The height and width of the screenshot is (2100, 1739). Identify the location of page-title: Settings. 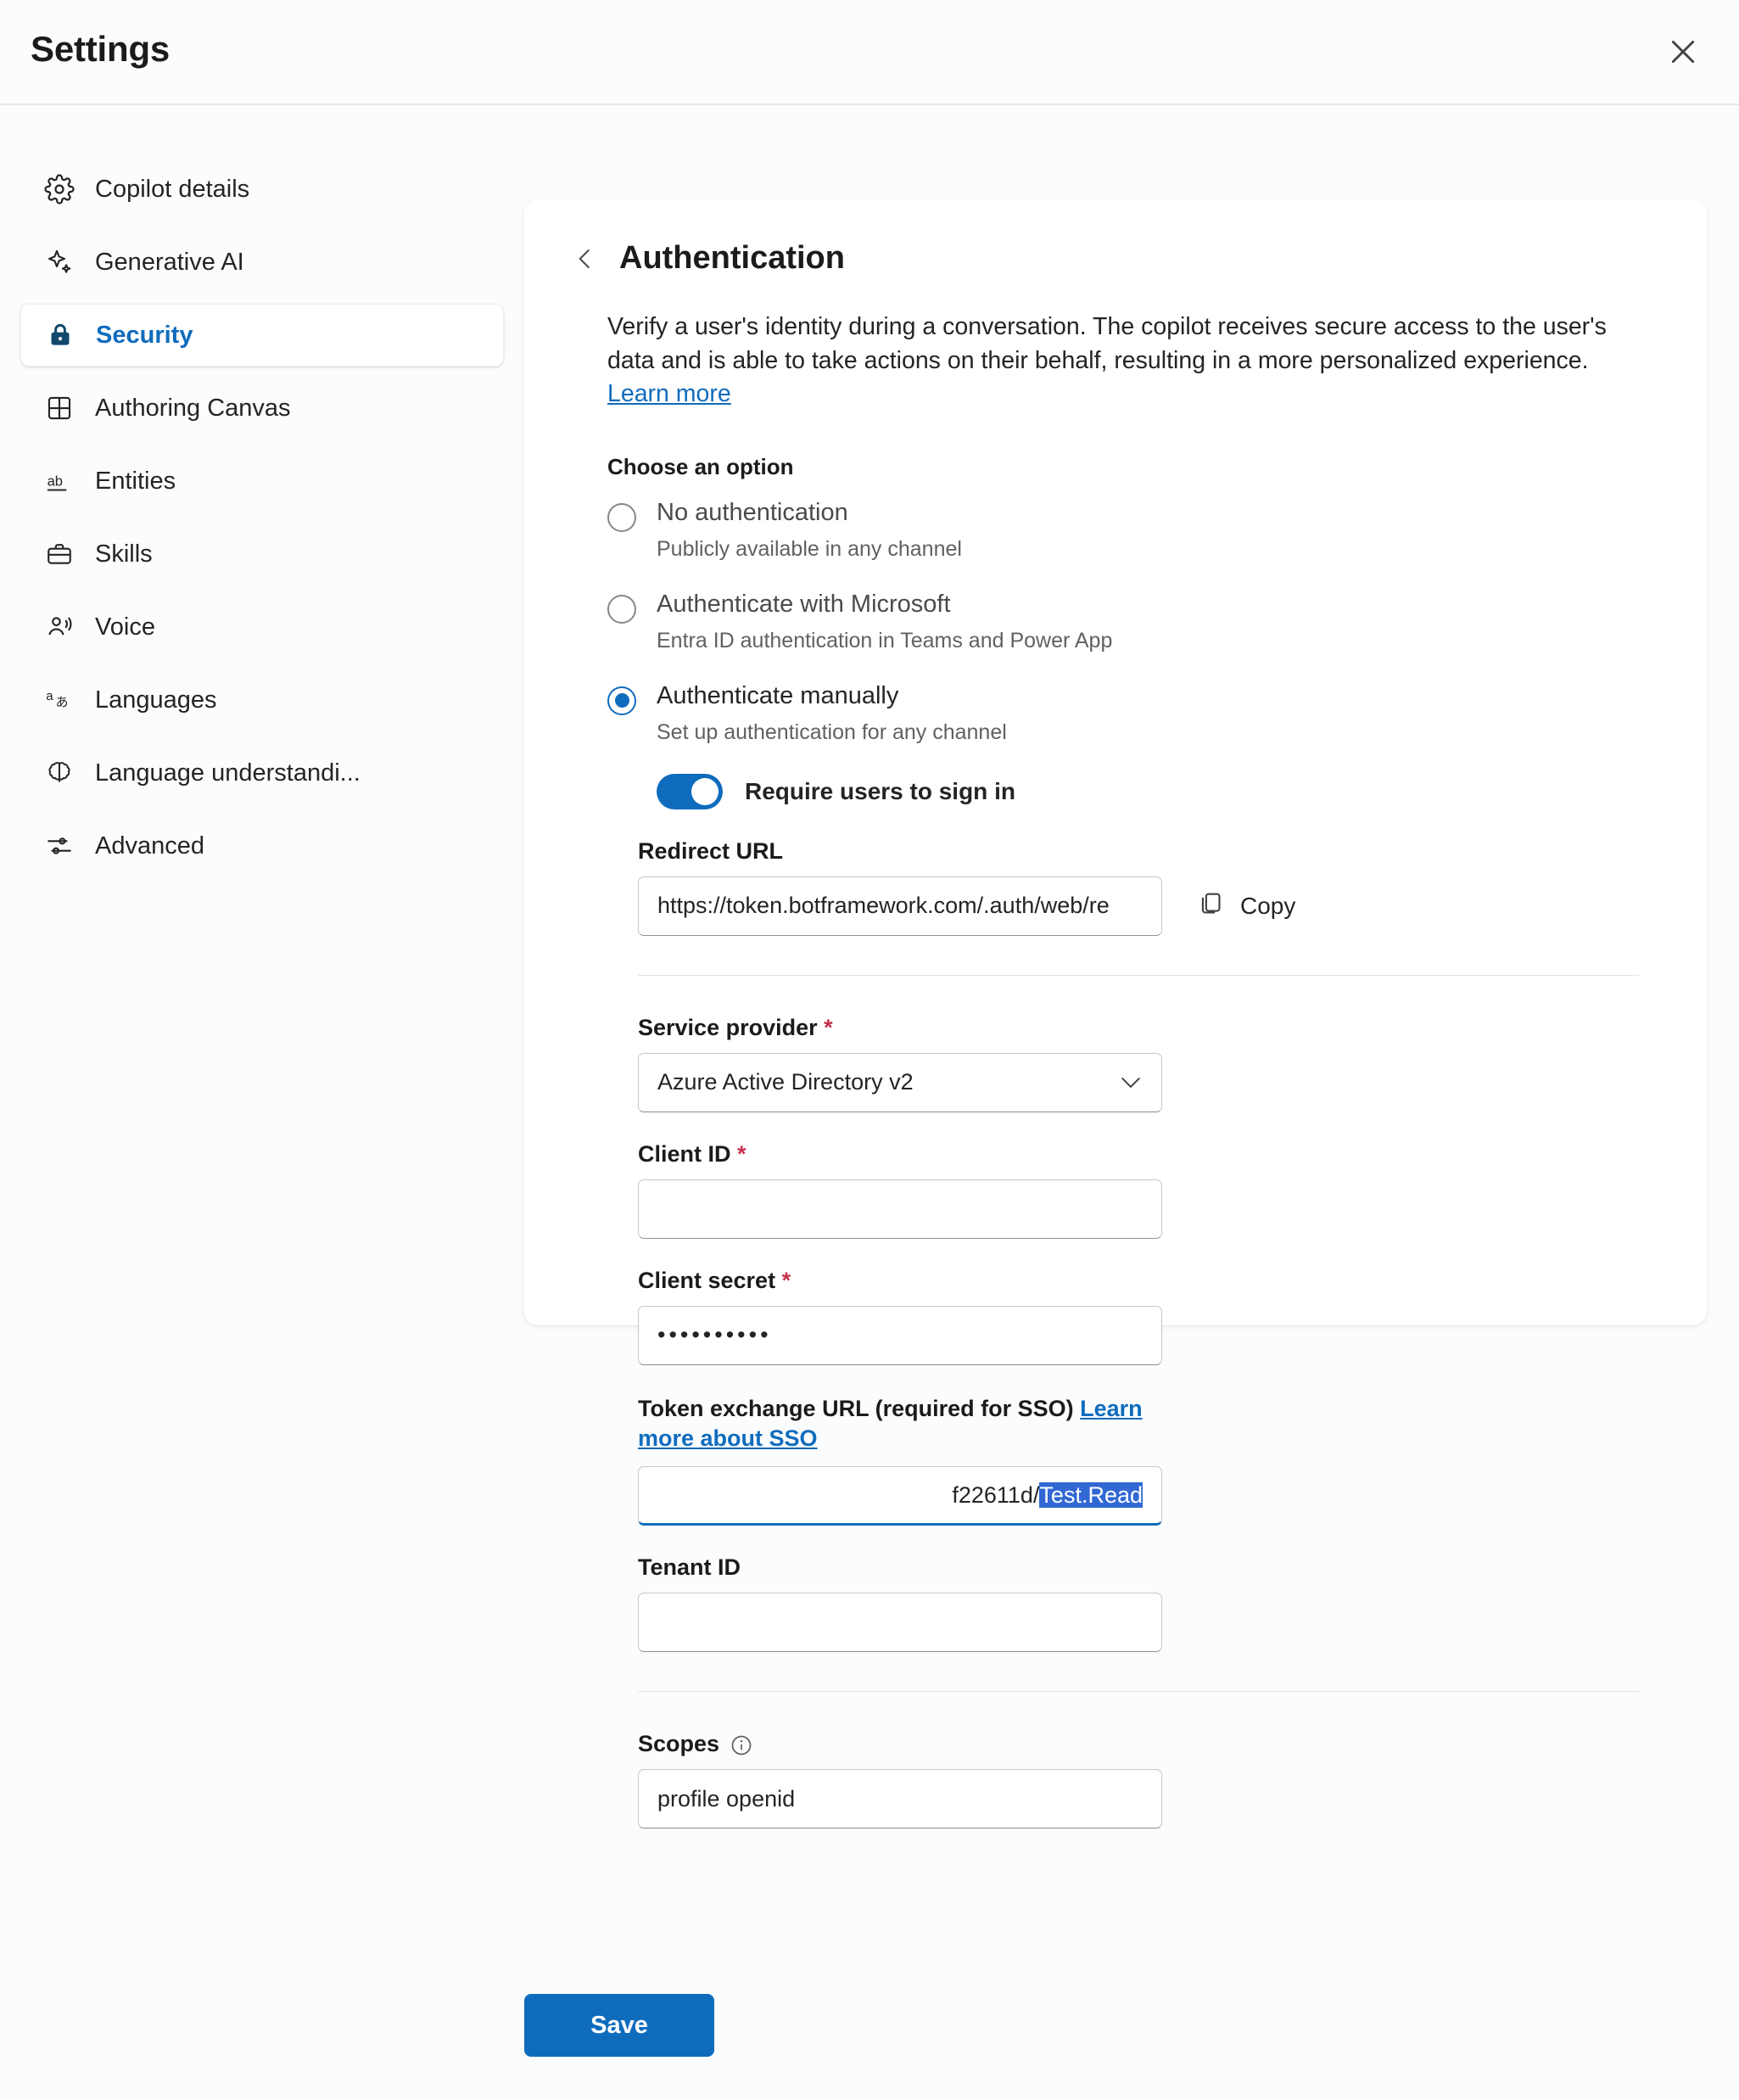
(101, 49).